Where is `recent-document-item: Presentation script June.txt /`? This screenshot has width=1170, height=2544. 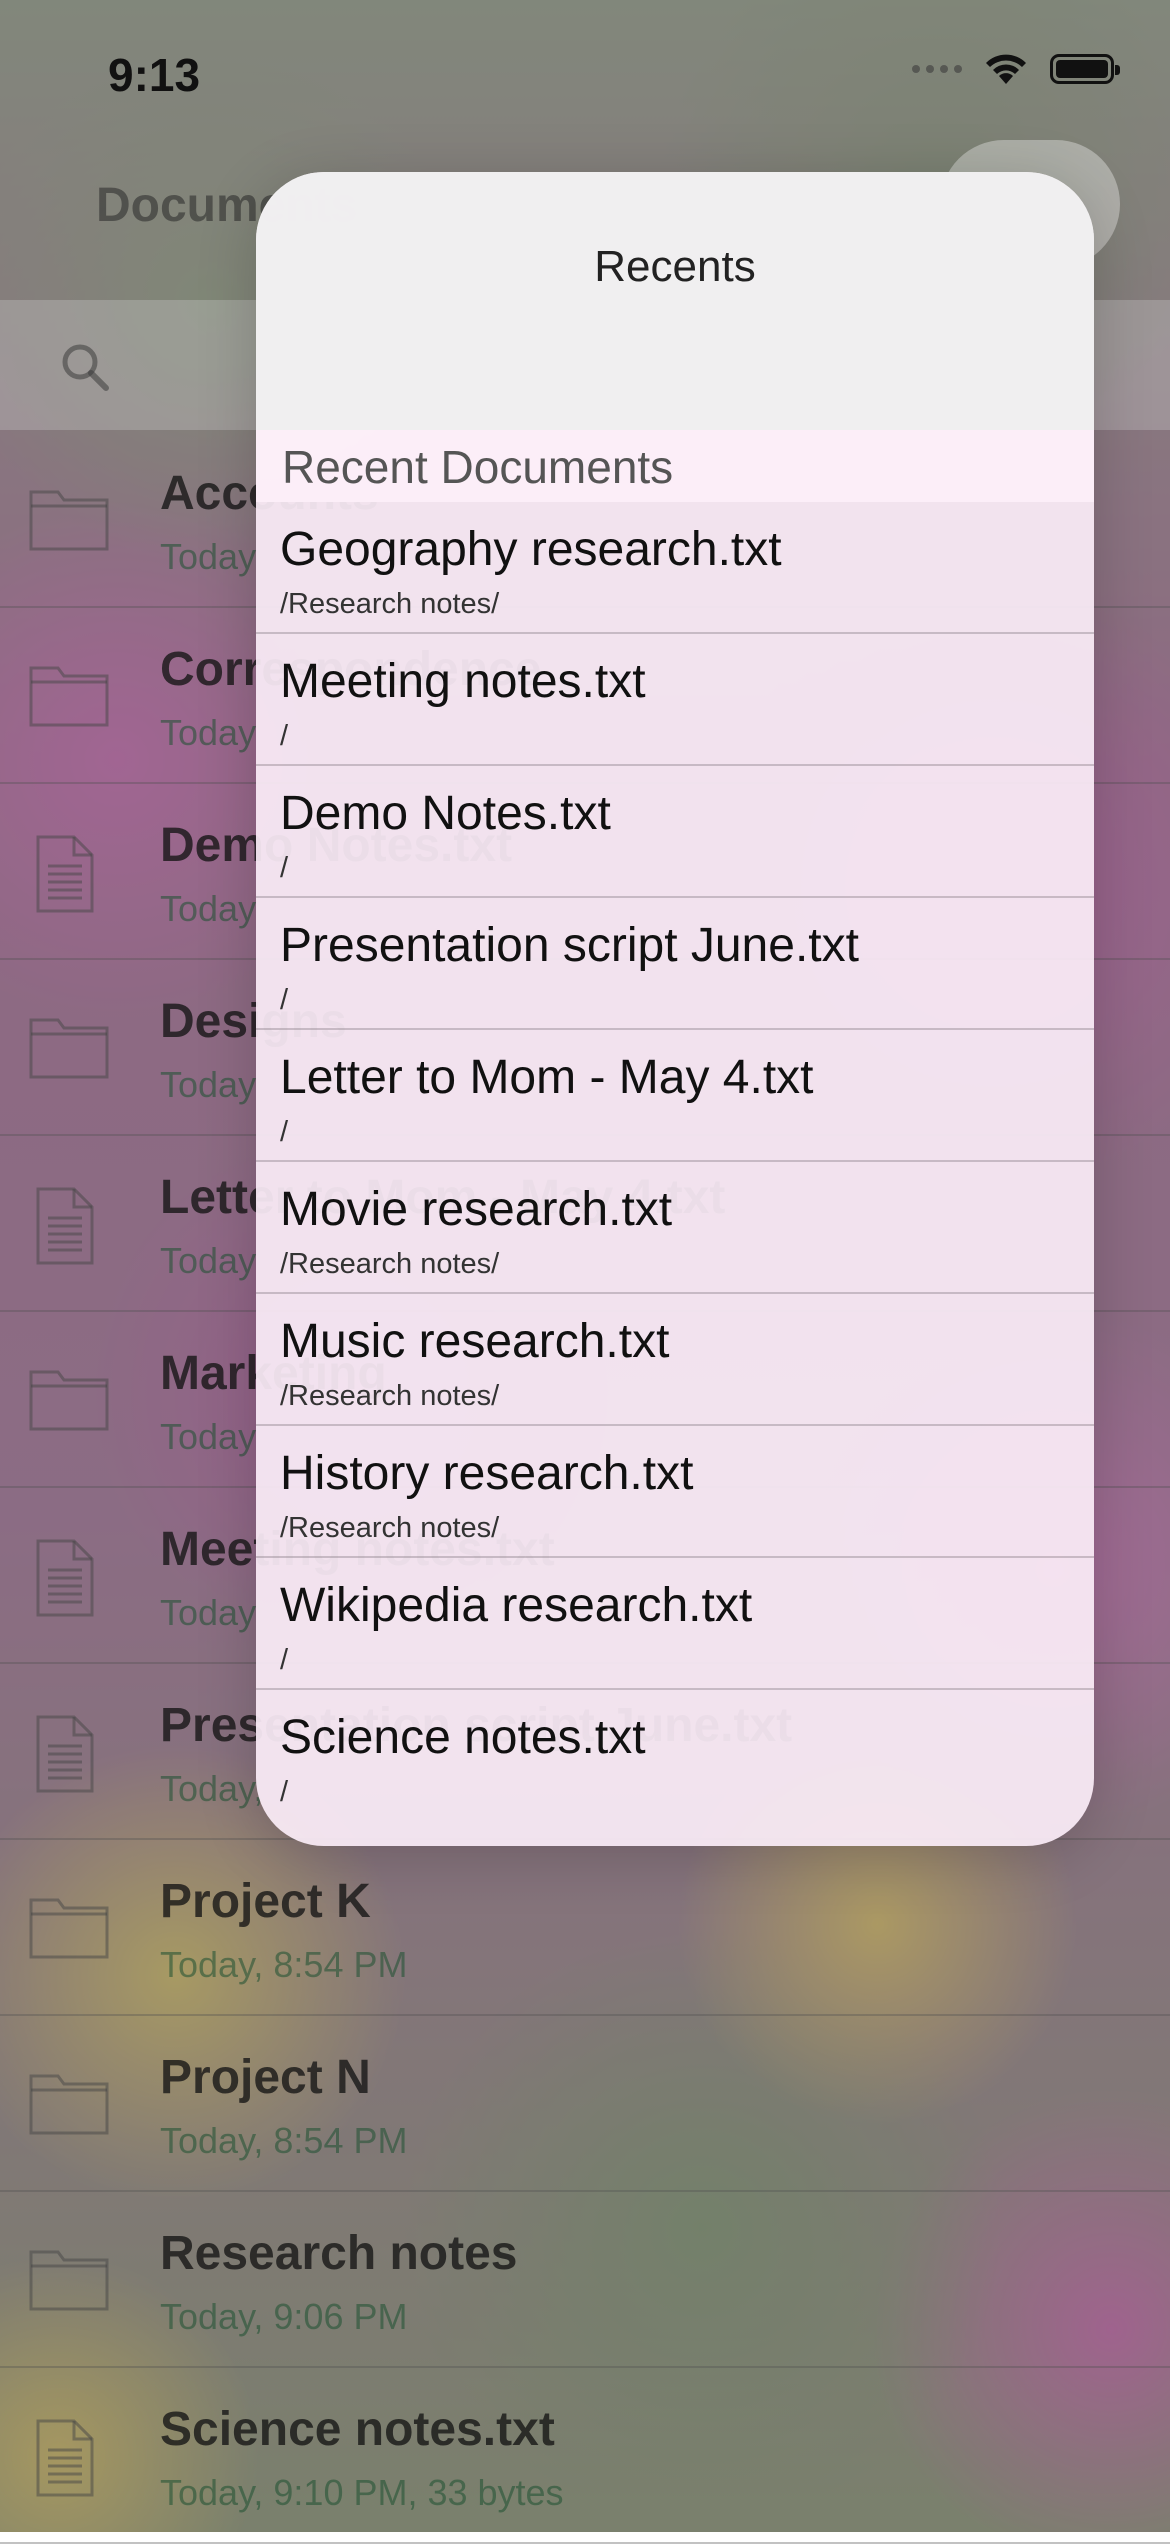 recent-document-item: Presentation script June.txt / is located at coordinates (675, 964).